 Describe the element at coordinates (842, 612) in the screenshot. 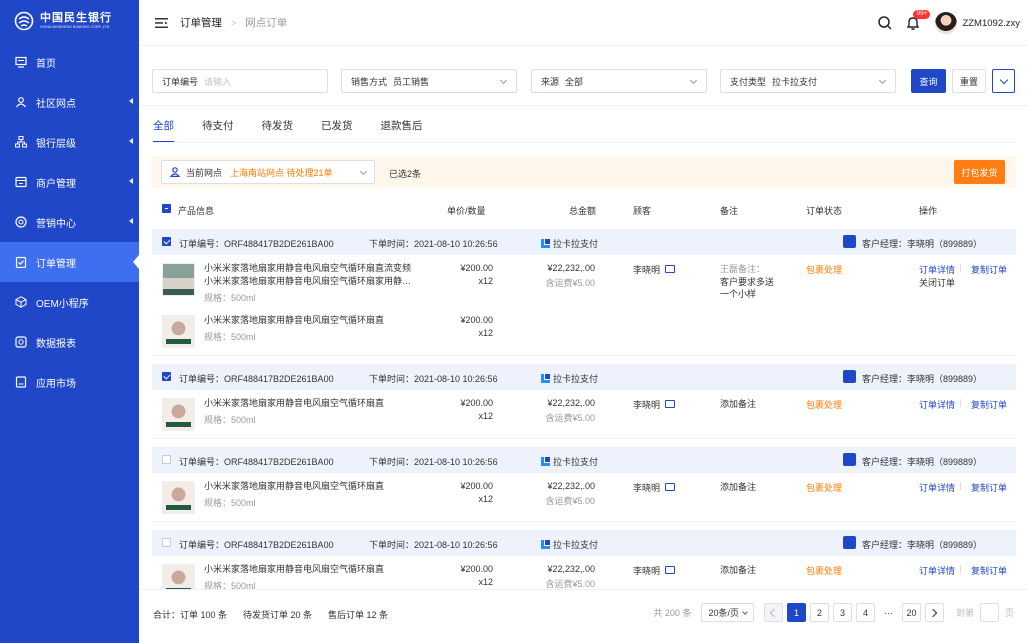

I see `page-button-3: 3` at that location.